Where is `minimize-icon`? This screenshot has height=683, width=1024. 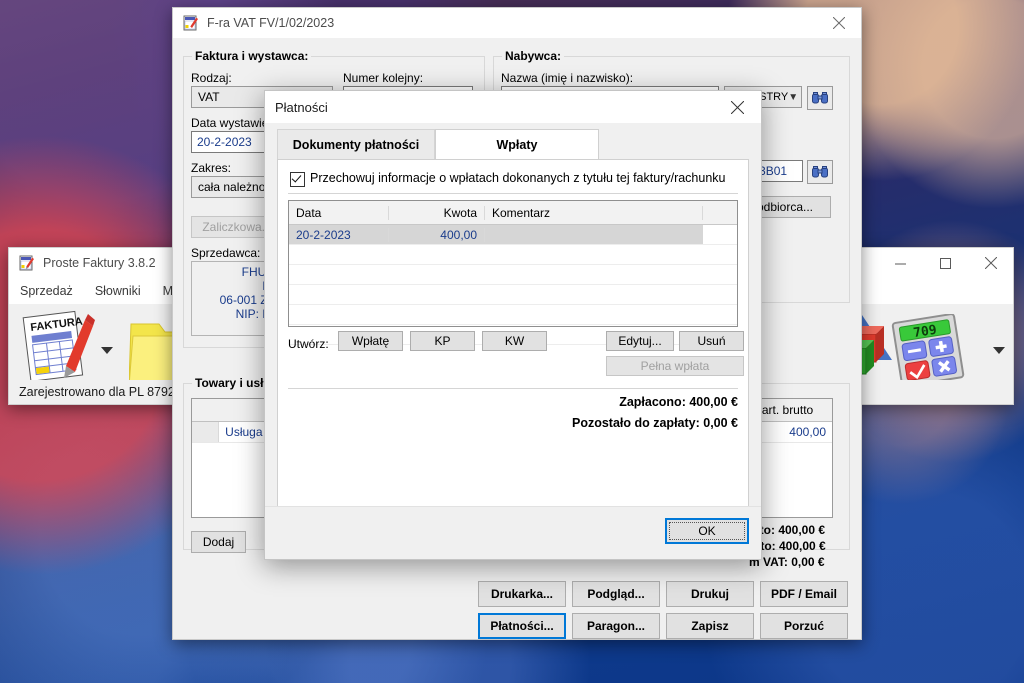
minimize-icon is located at coordinates (900, 263).